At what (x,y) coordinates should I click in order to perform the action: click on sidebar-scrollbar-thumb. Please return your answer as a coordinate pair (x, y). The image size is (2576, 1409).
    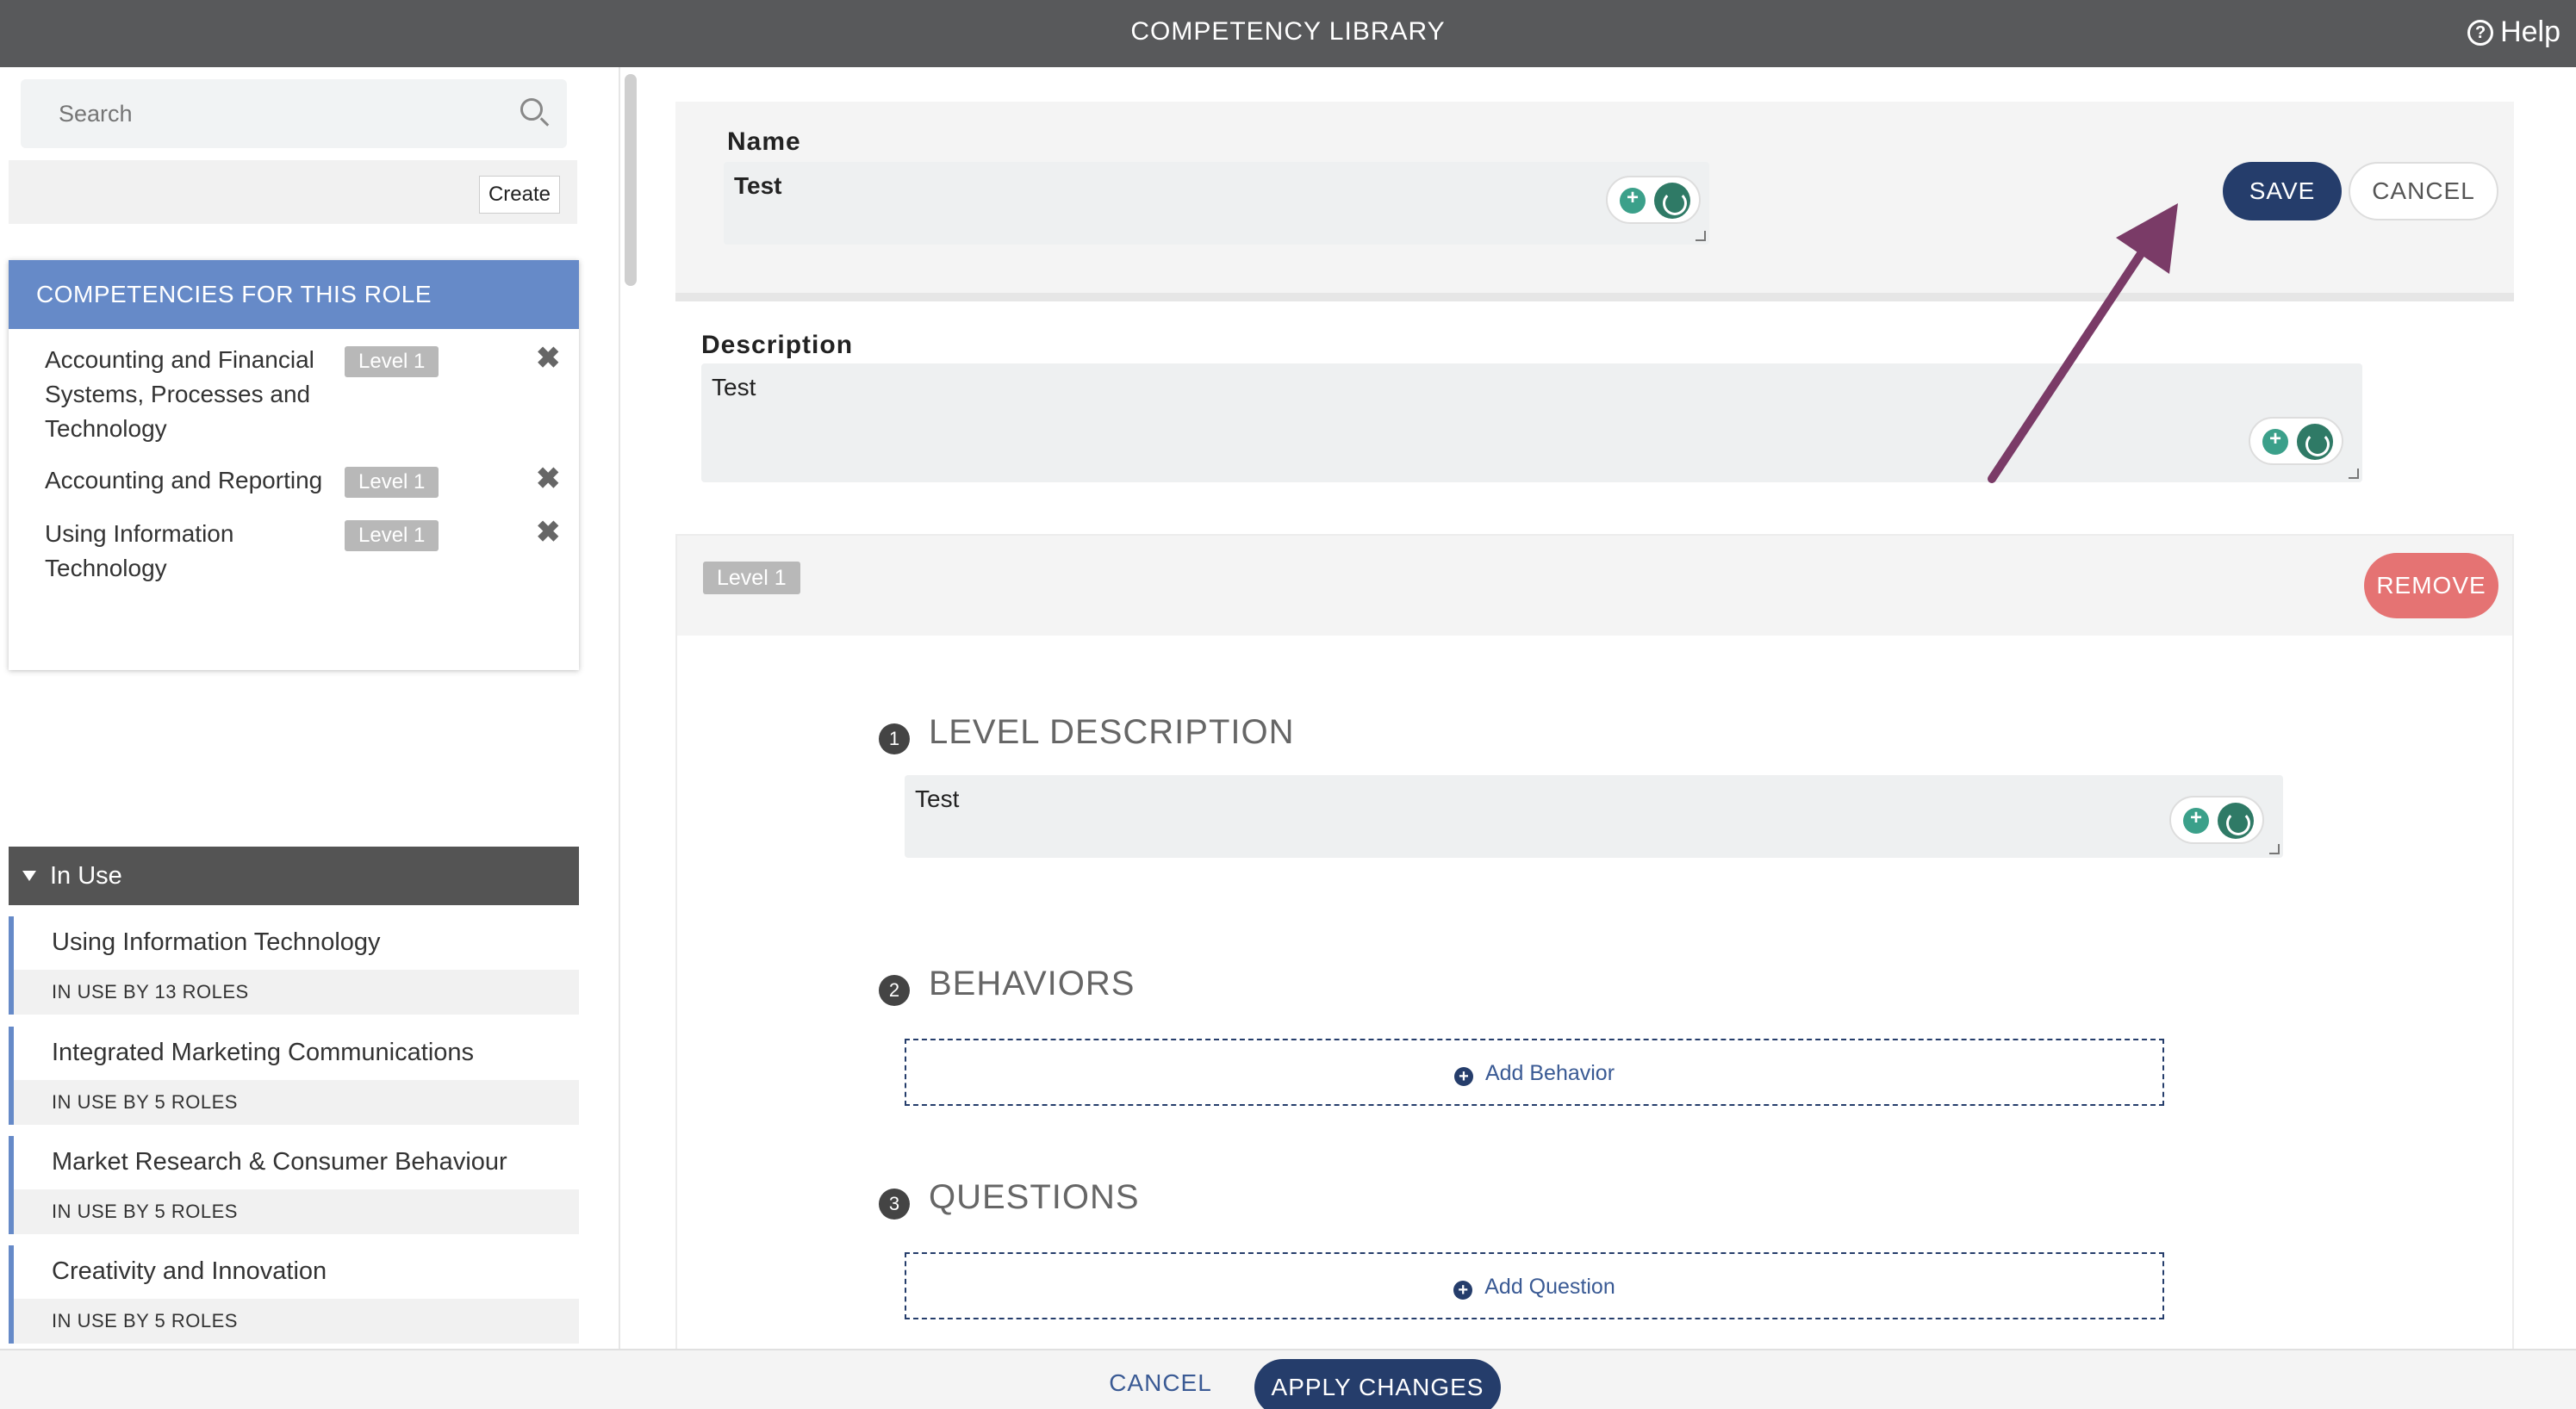
    Looking at the image, I should click on (631, 180).